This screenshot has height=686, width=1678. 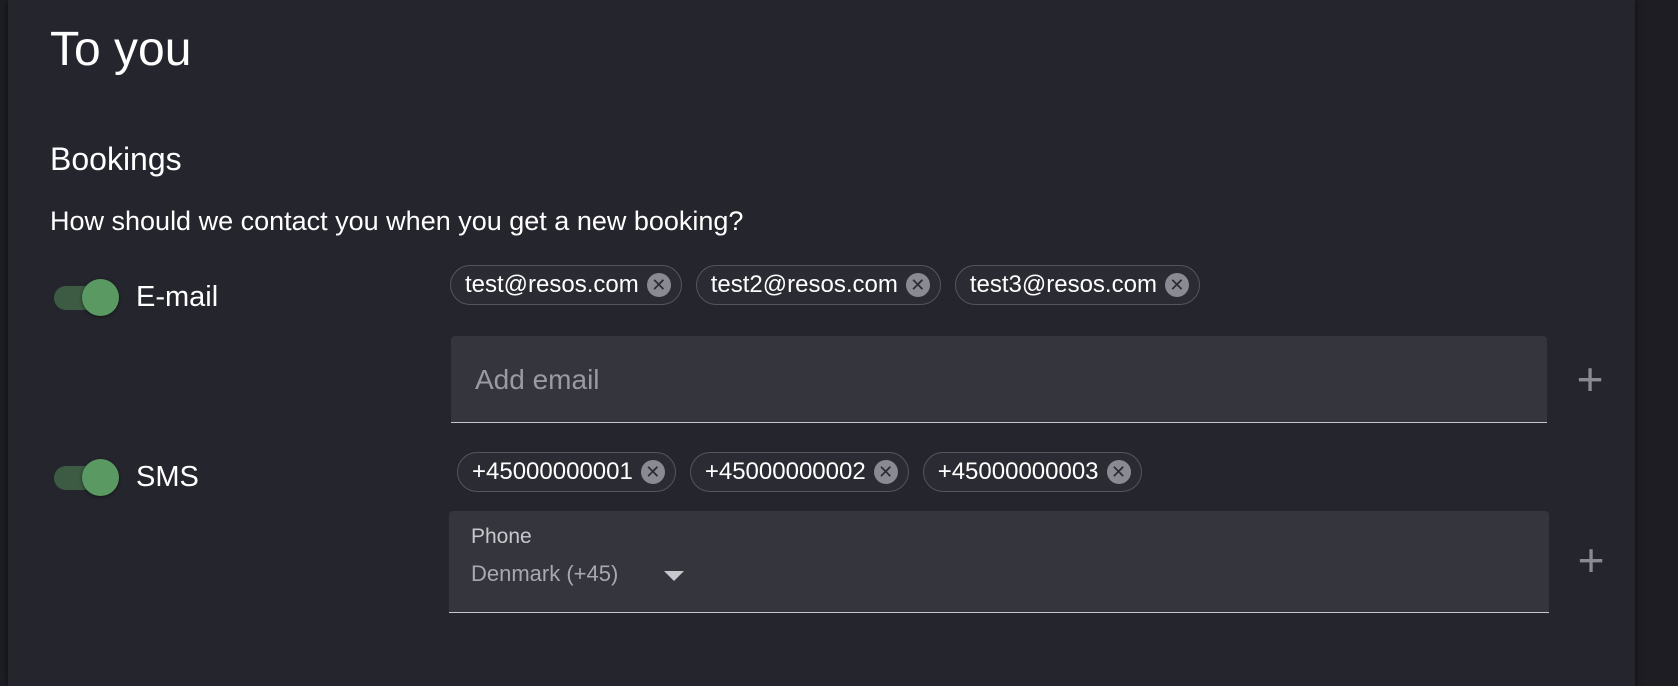 I want to click on email-chip-text: test2@resos.com, so click(x=804, y=284).